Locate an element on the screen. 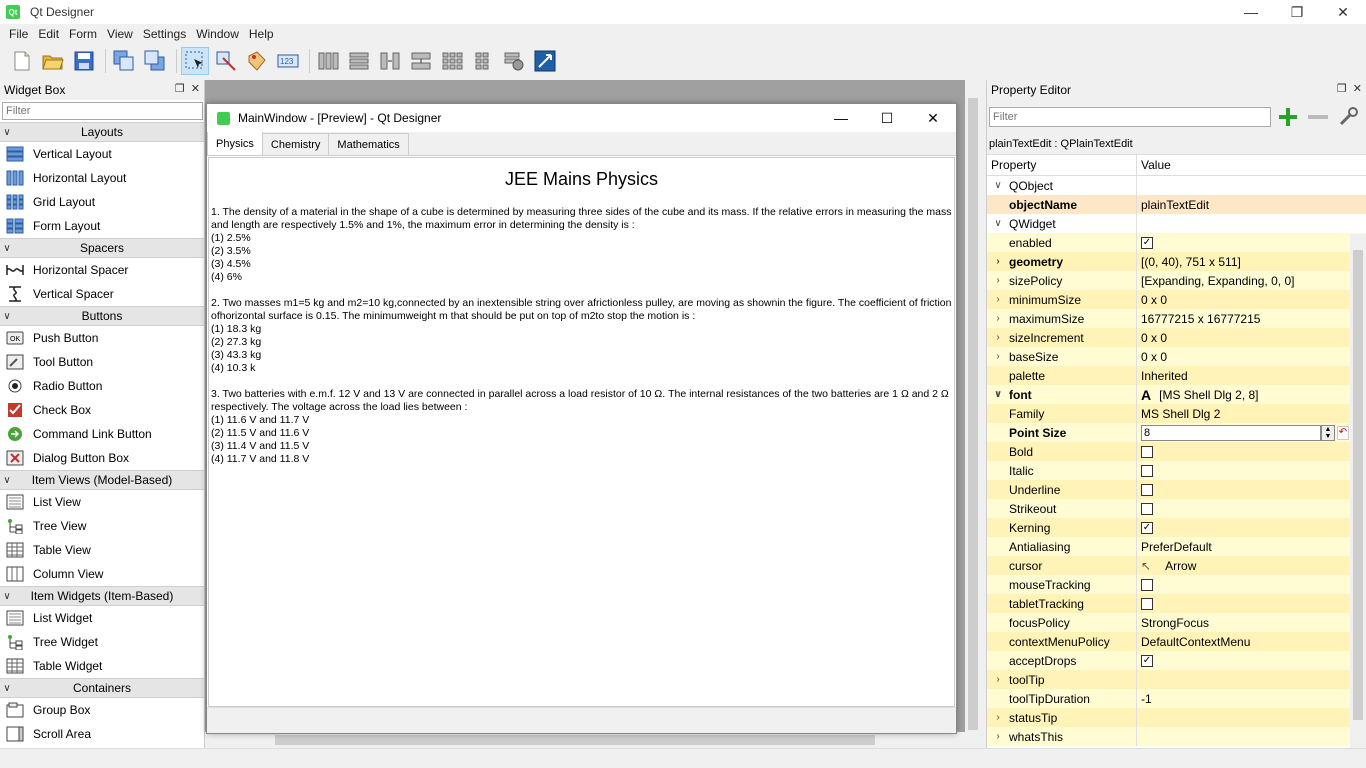 This screenshot has width=1366, height=768. widget-box-item: Scroll Area is located at coordinates (102, 734).